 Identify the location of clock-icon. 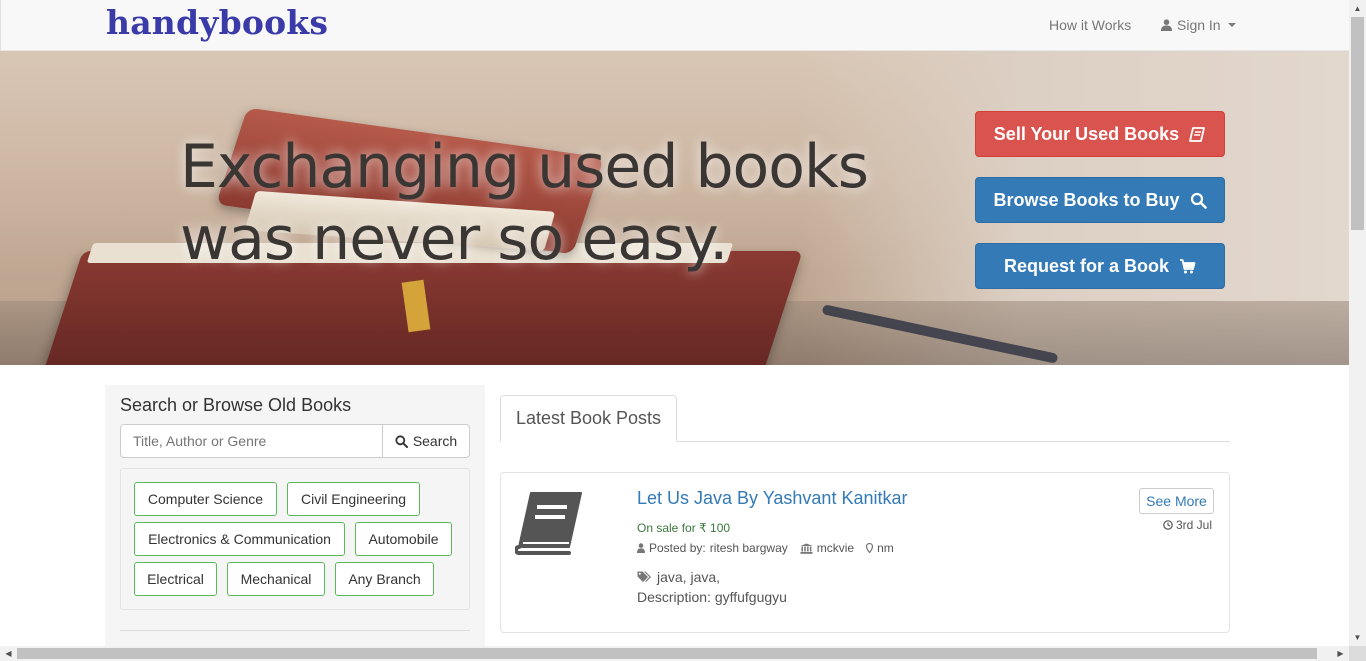
(1168, 525).